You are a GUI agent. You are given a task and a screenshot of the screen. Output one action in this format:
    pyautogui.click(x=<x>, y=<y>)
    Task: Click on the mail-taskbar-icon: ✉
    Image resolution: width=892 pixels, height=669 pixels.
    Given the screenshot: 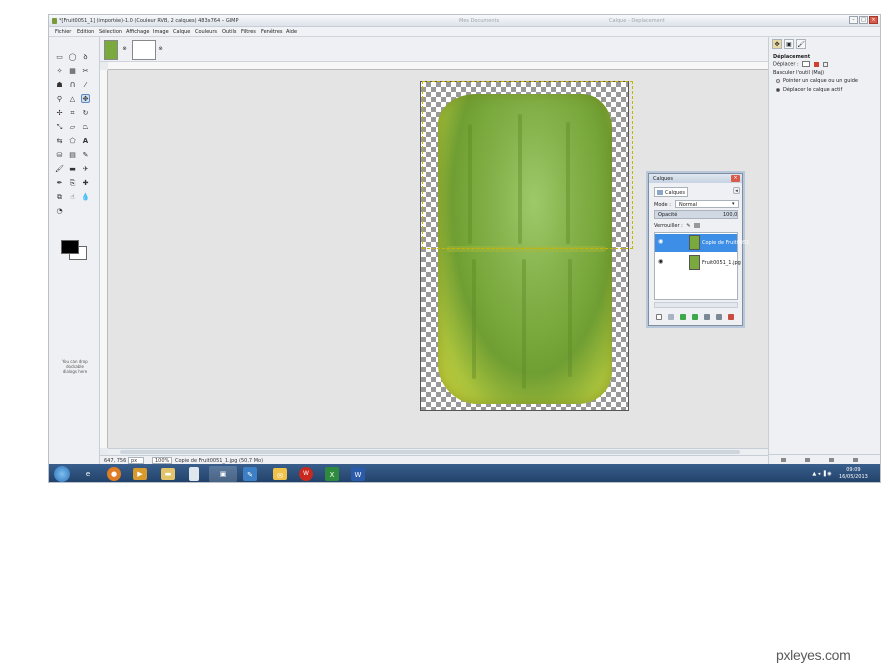 What is the action you would take?
    pyautogui.click(x=280, y=474)
    